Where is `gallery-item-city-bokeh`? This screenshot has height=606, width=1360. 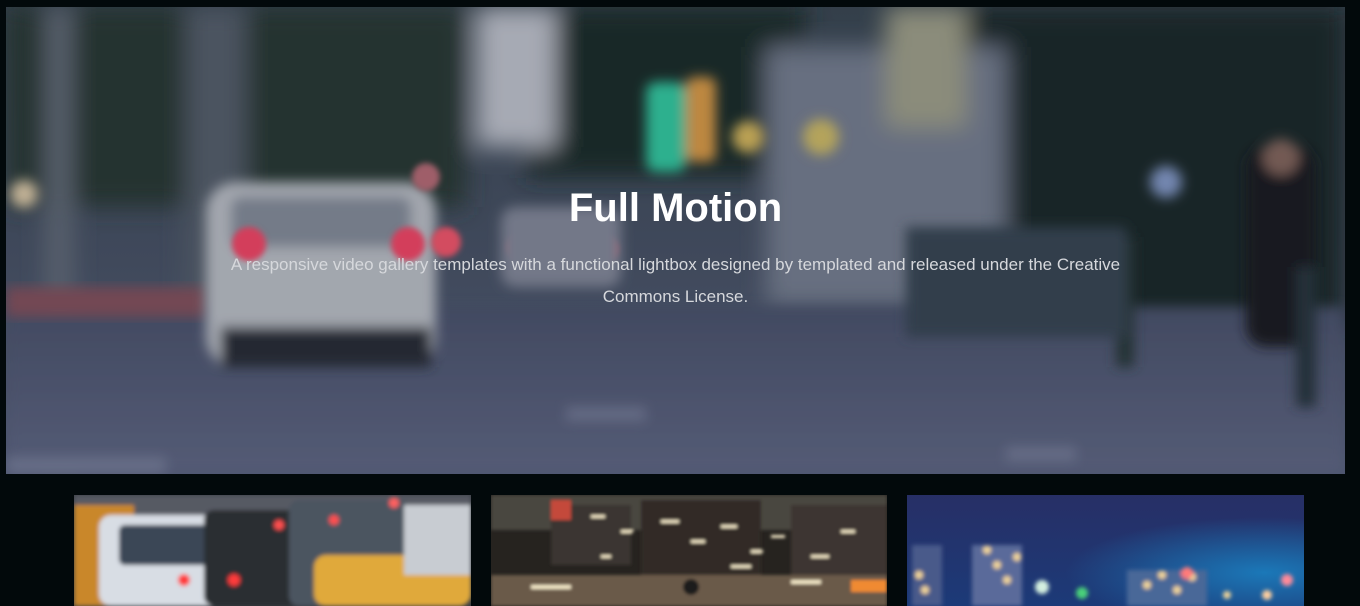 gallery-item-city-bokeh is located at coordinates (1105, 550).